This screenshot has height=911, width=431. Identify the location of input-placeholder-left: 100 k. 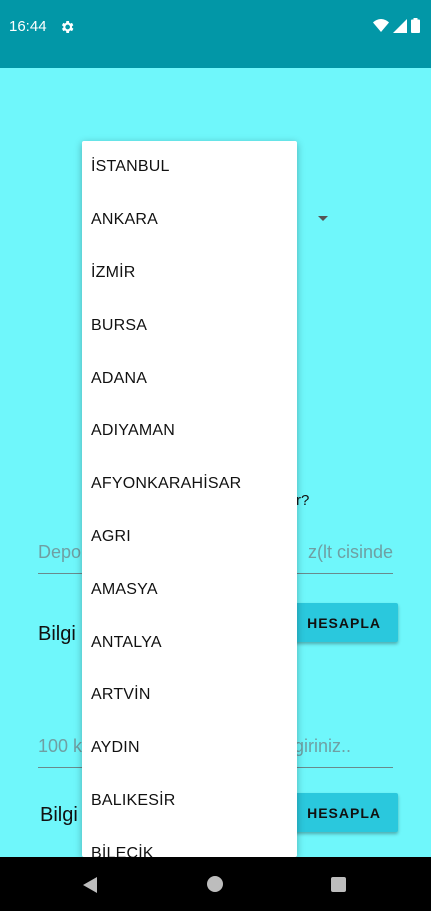
(60, 746).